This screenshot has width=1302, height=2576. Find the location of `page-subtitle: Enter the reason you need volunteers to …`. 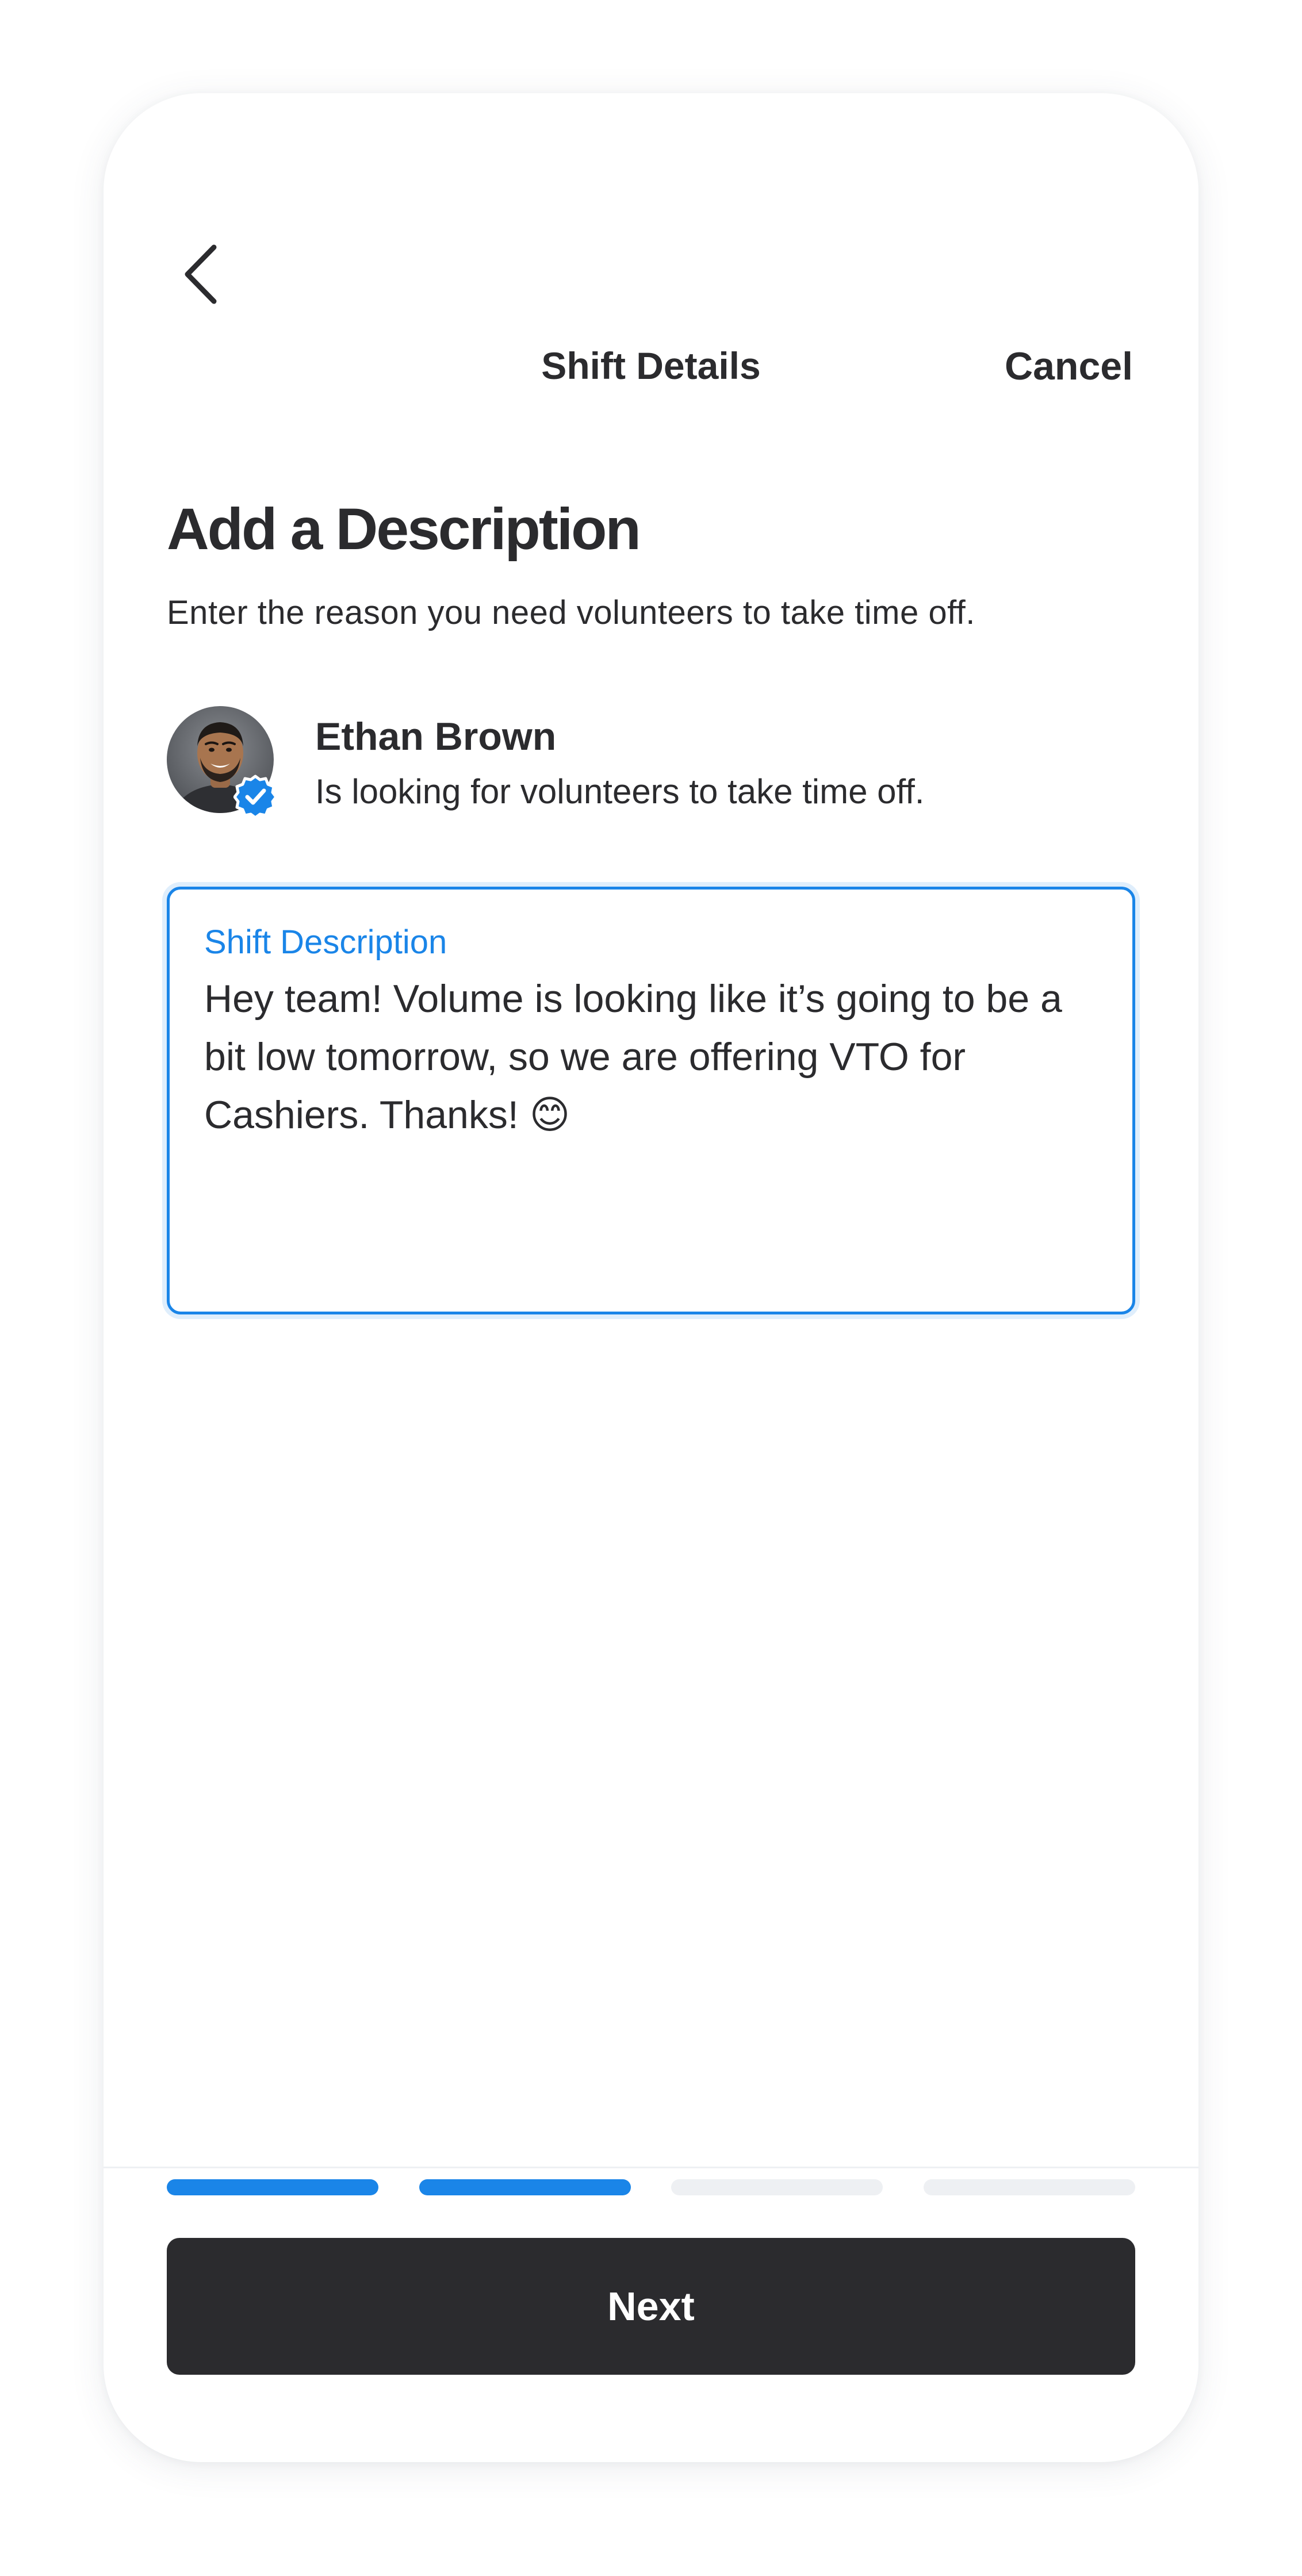

page-subtitle: Enter the reason you need volunteers to … is located at coordinates (571, 612).